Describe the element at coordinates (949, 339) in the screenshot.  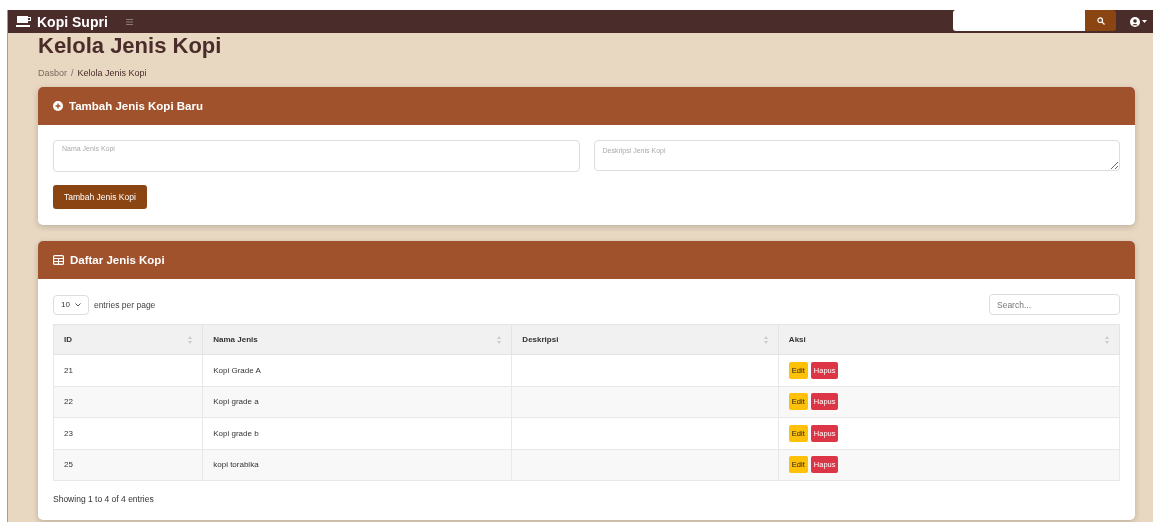
I see `column-header: Aksi` at that location.